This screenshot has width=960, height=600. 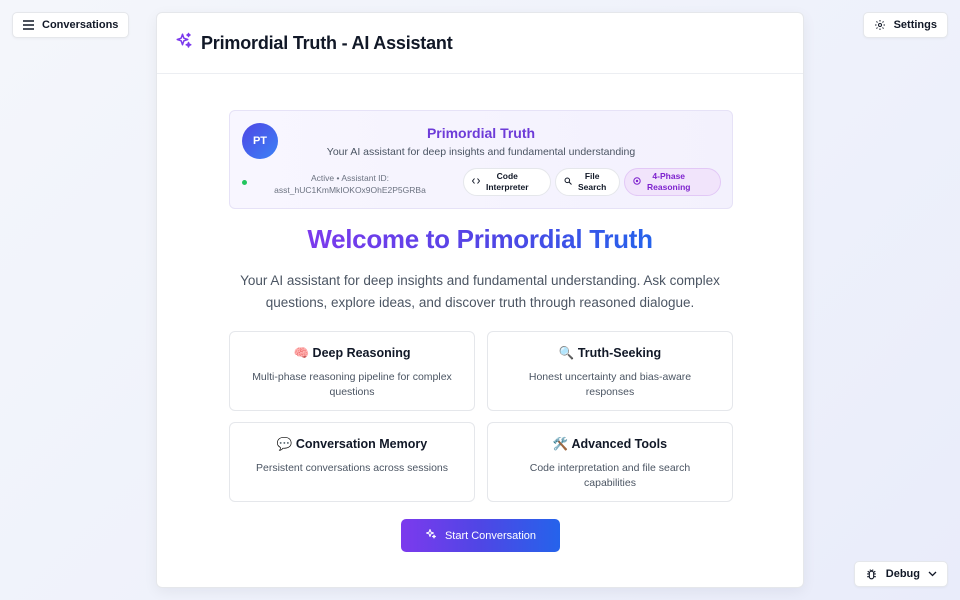 I want to click on status-indicator-icon, so click(x=244, y=182).